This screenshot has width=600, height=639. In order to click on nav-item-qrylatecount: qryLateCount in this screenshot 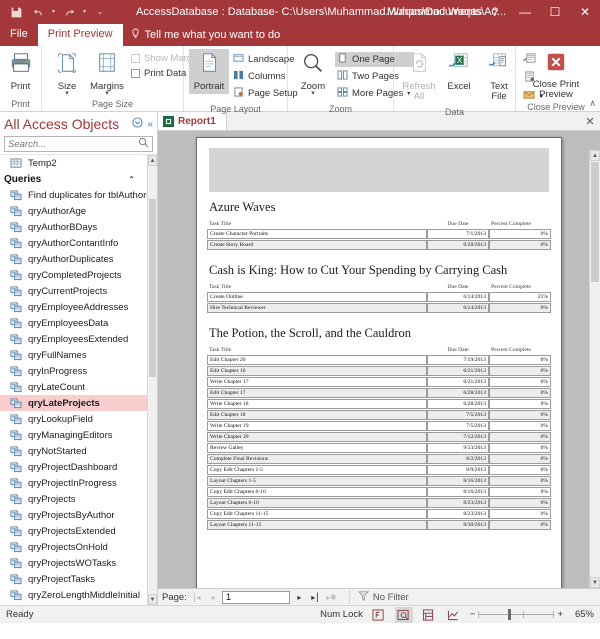, I will do `click(73, 387)`.